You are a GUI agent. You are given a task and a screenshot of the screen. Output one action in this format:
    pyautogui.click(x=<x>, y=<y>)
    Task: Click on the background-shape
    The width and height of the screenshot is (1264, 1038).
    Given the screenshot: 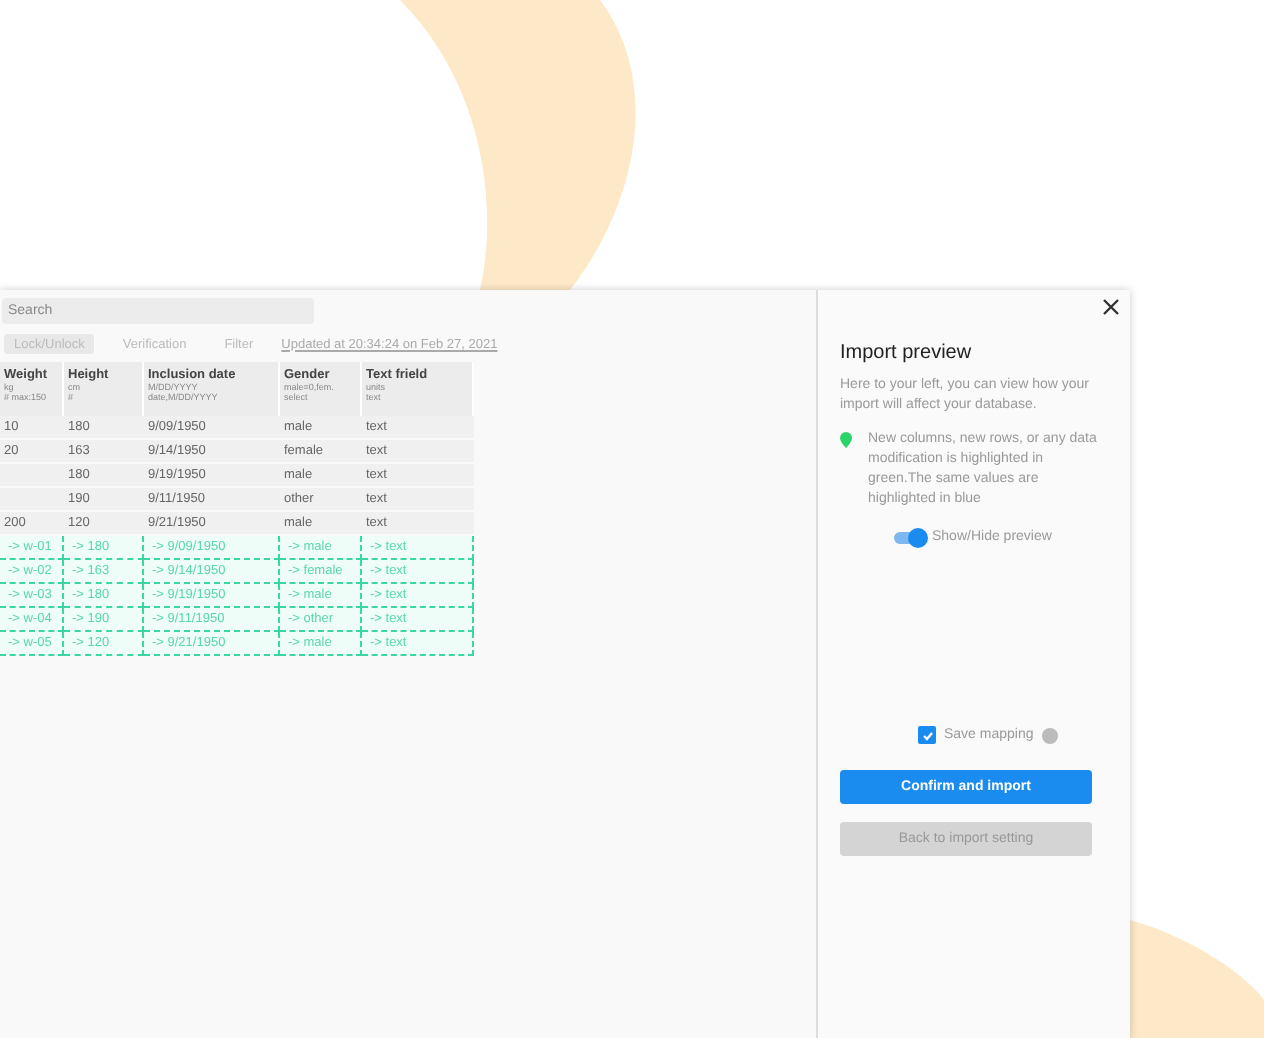 What is the action you would take?
    pyautogui.click(x=1197, y=979)
    